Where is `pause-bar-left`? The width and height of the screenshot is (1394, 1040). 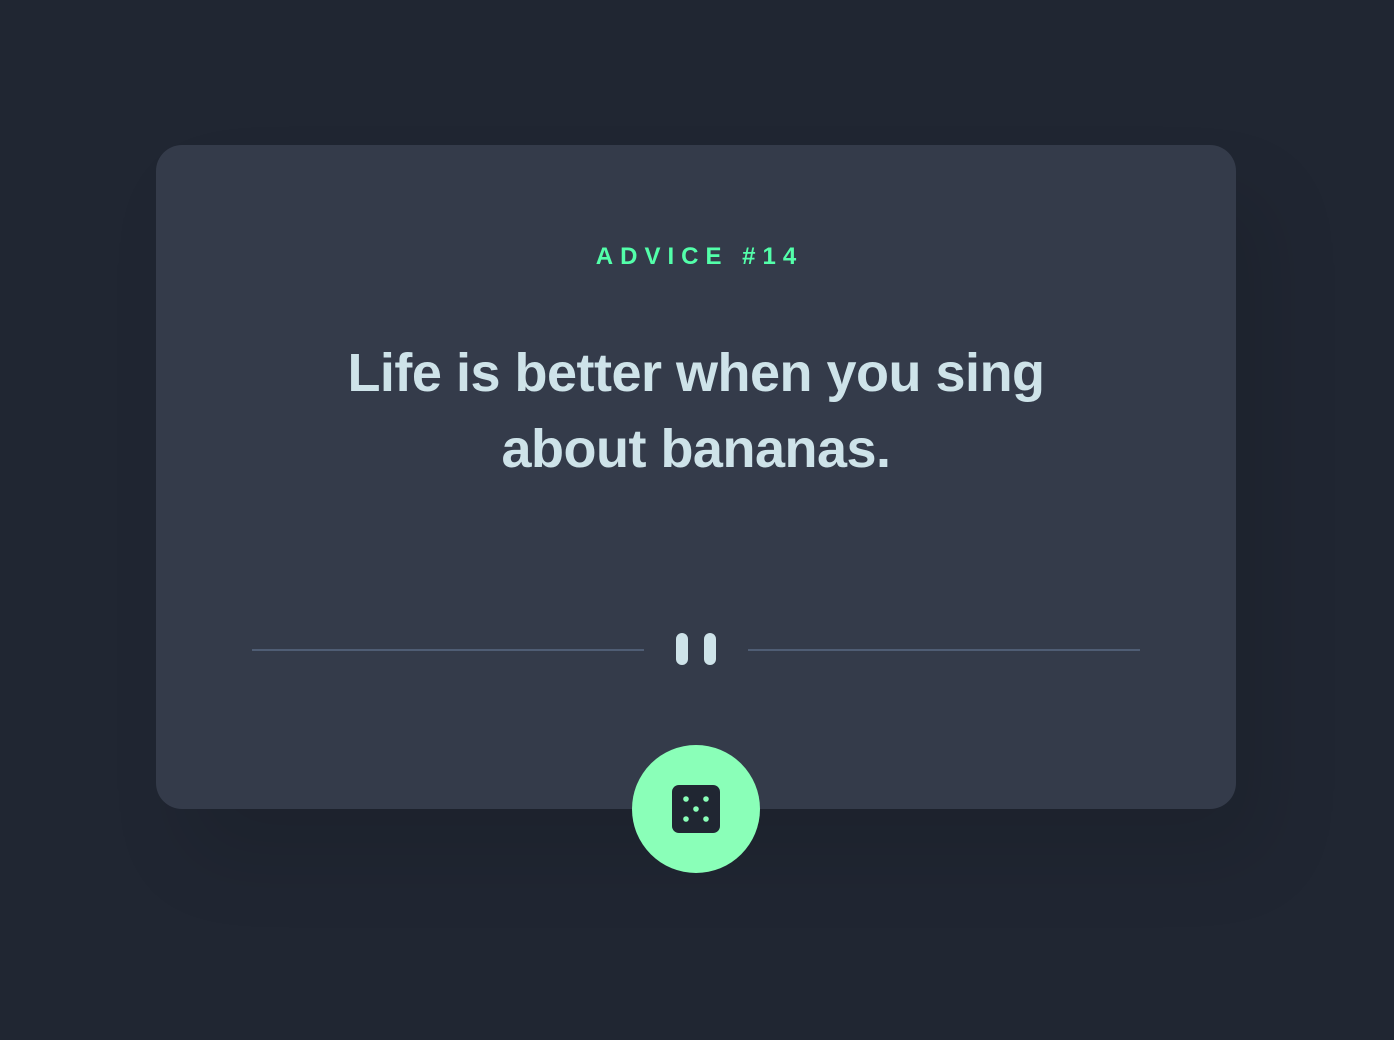 pause-bar-left is located at coordinates (682, 649).